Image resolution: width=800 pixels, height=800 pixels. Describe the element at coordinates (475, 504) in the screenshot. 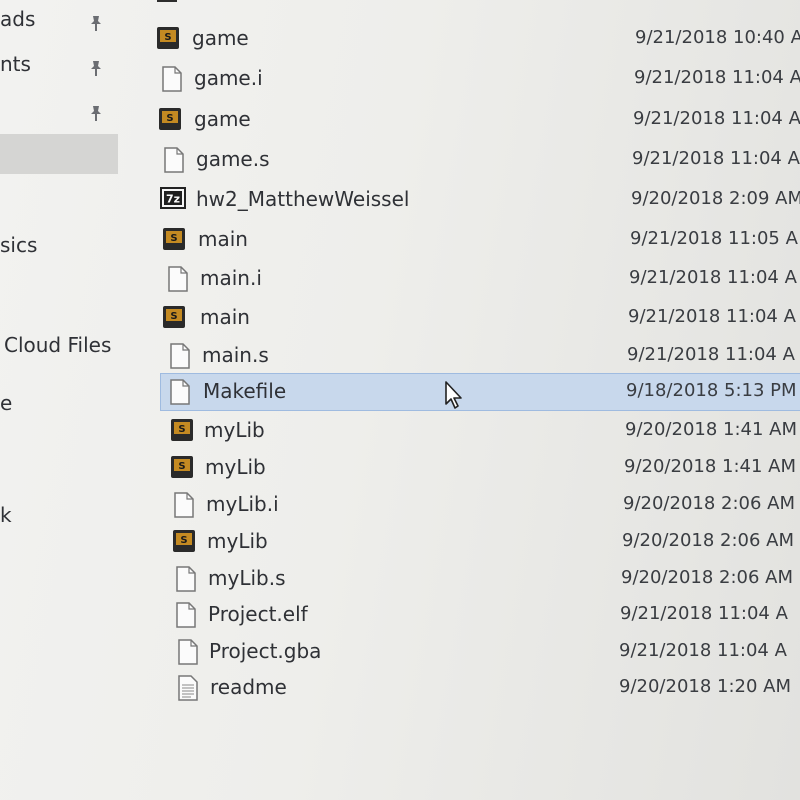

I see `file-row: myLib.i 9/20/2018 2:06 AM` at that location.